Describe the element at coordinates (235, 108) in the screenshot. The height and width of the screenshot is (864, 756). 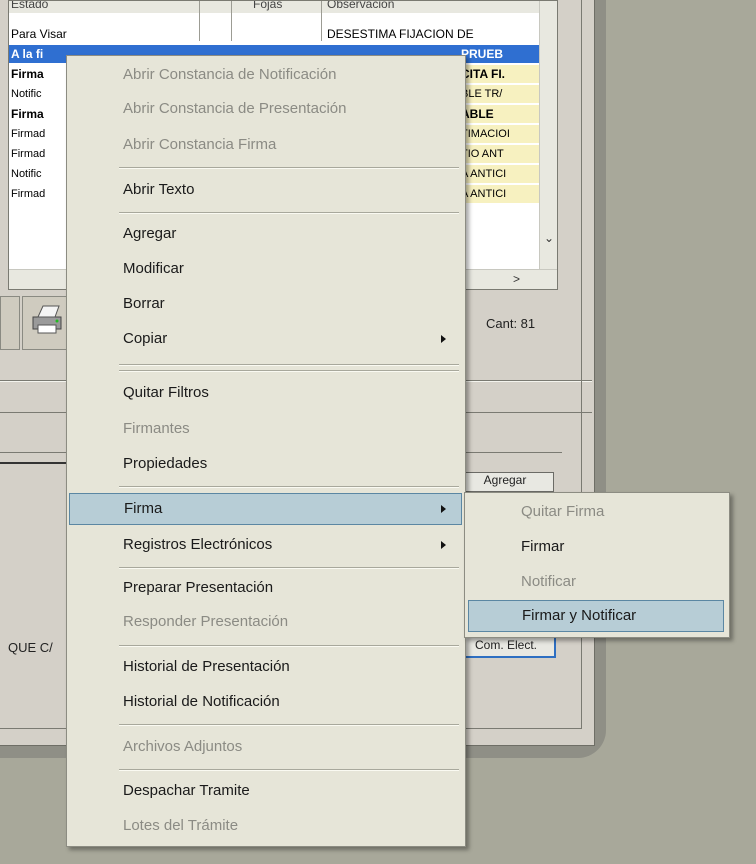
I see `menu-item-label: Abrir Constancia de Presentación` at that location.